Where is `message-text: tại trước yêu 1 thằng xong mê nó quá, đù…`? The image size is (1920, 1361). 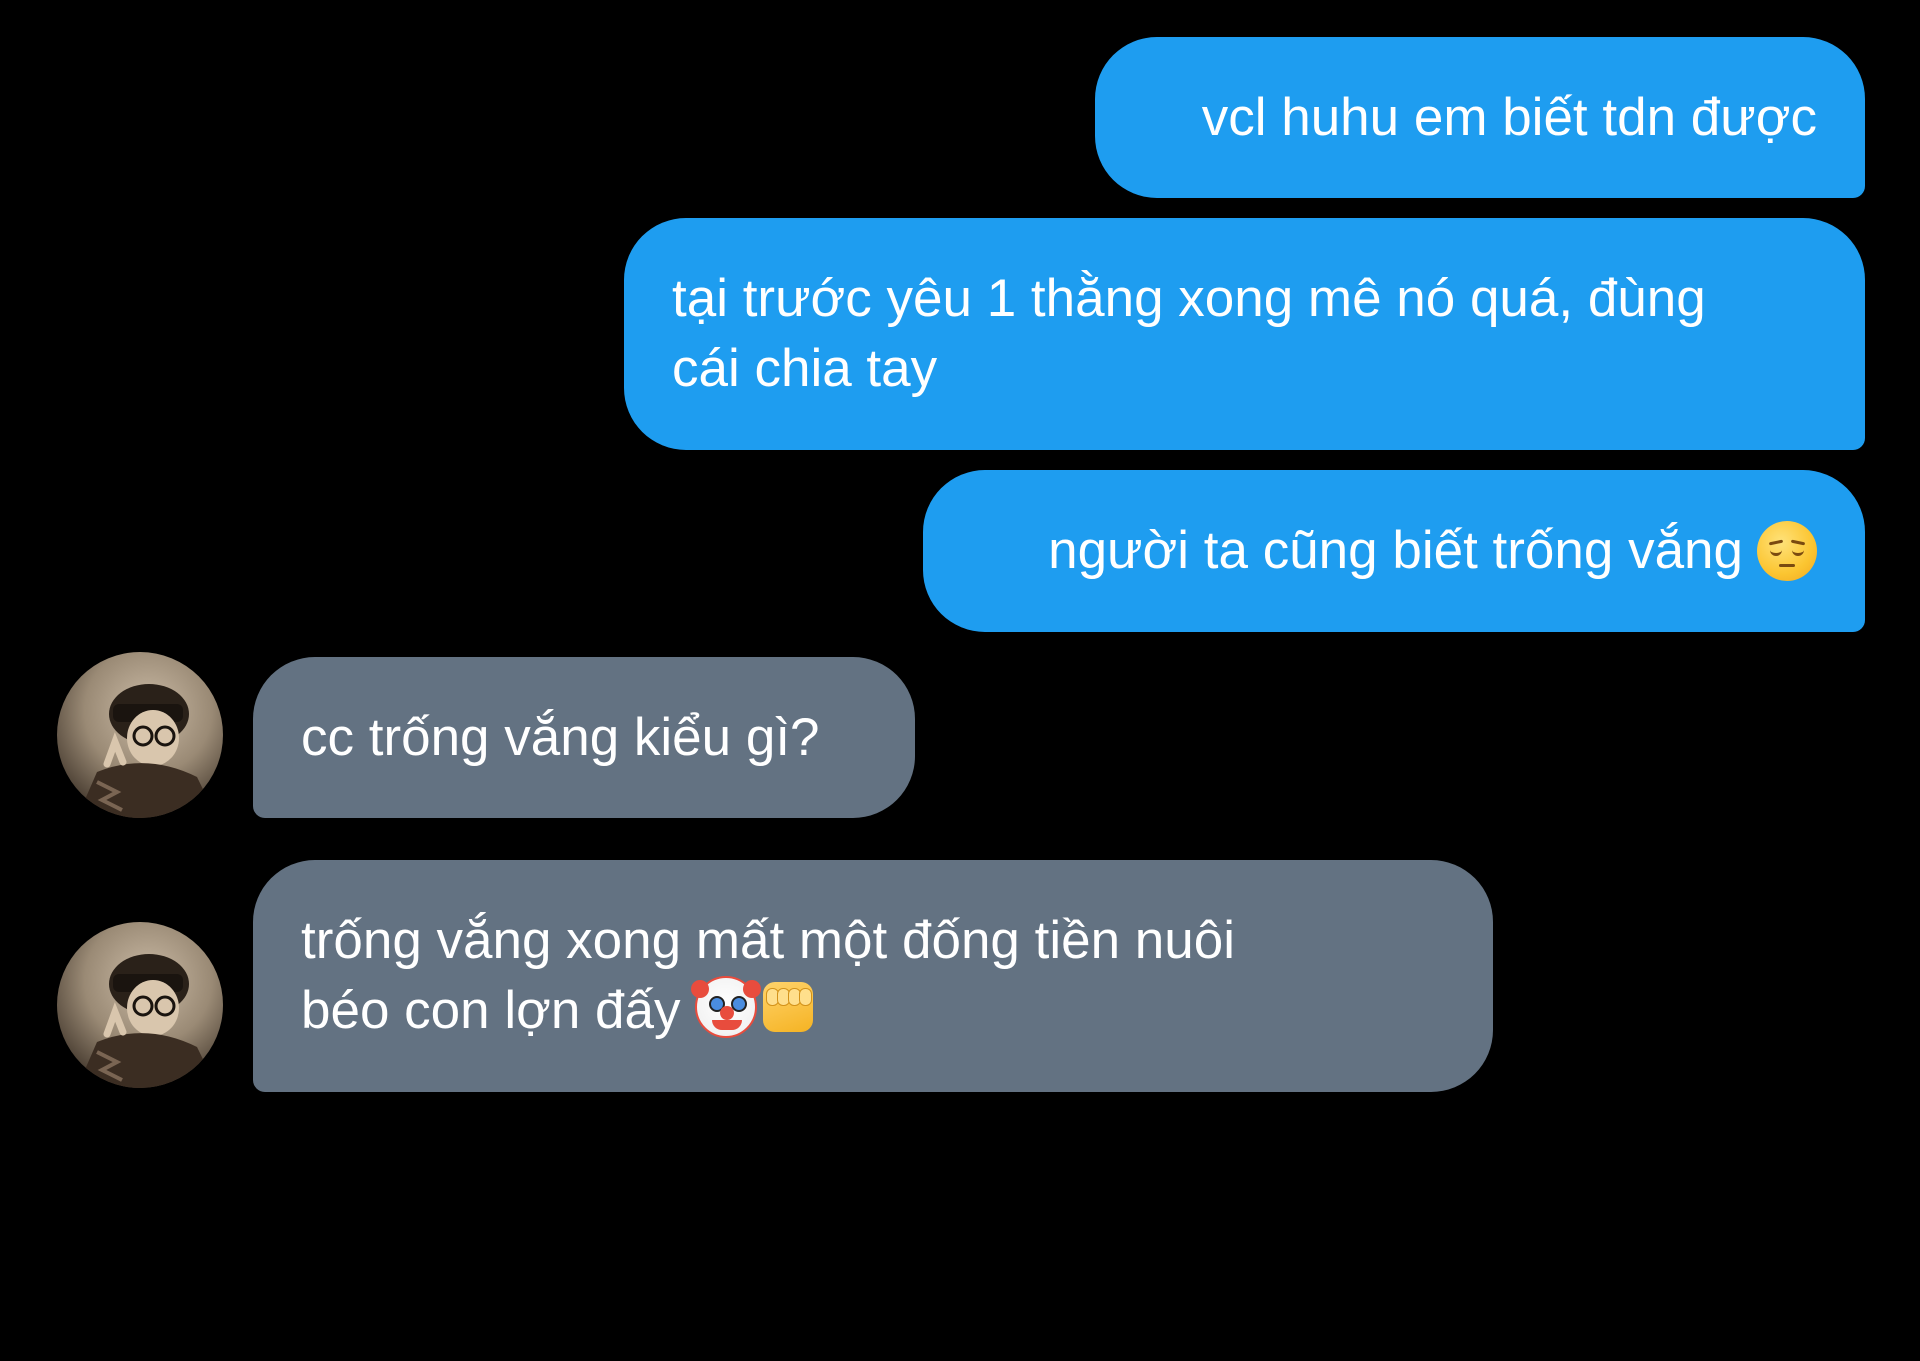 message-text: tại trước yêu 1 thằng xong mê nó quá, đù… is located at coordinates (1189, 333).